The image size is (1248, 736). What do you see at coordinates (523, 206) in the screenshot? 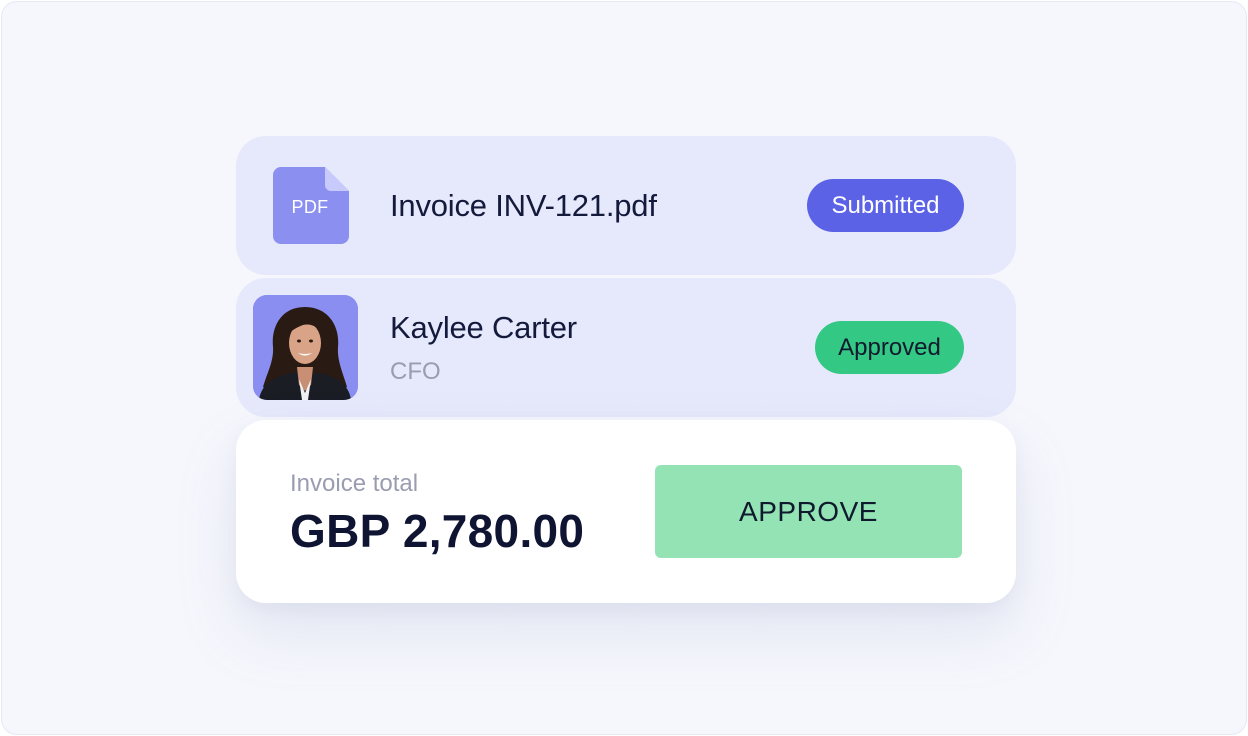
I see `document-filename: Invoice INV-121.pdf` at bounding box center [523, 206].